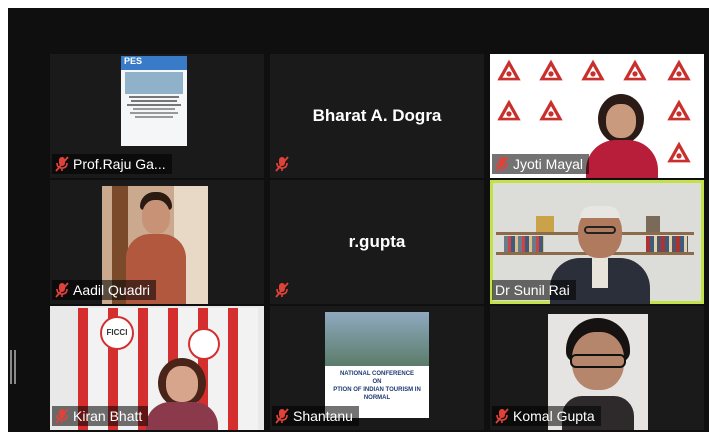 The height and width of the screenshot is (432, 709). I want to click on participant-display-name: Bharat A. Dogra, so click(377, 115).